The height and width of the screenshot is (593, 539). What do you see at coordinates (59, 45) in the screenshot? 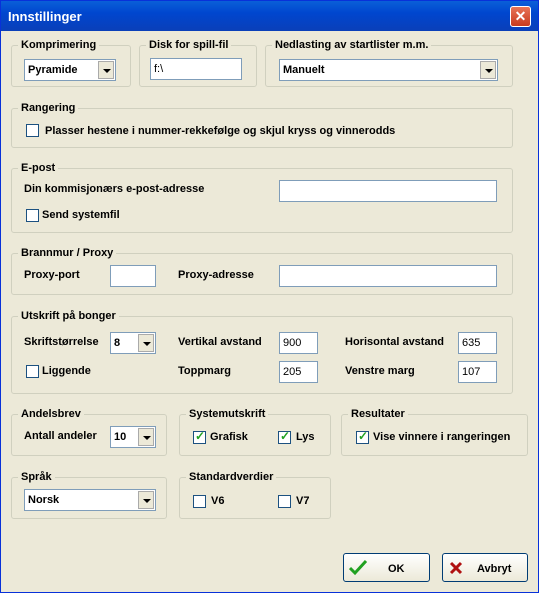
I see `group-komprimering-label: Komprimering` at bounding box center [59, 45].